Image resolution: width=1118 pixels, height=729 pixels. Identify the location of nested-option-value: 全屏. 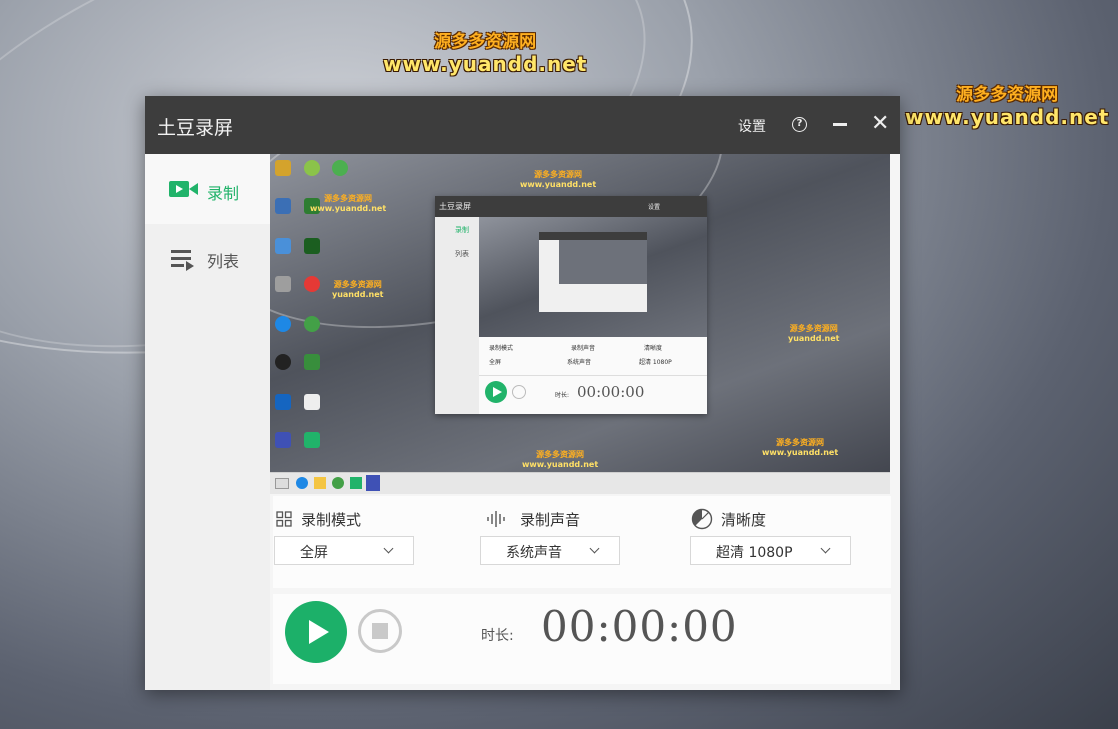
(495, 362).